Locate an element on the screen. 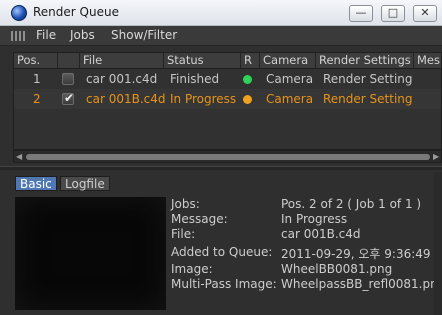  detail-value: car 001B.c4d is located at coordinates (321, 234).